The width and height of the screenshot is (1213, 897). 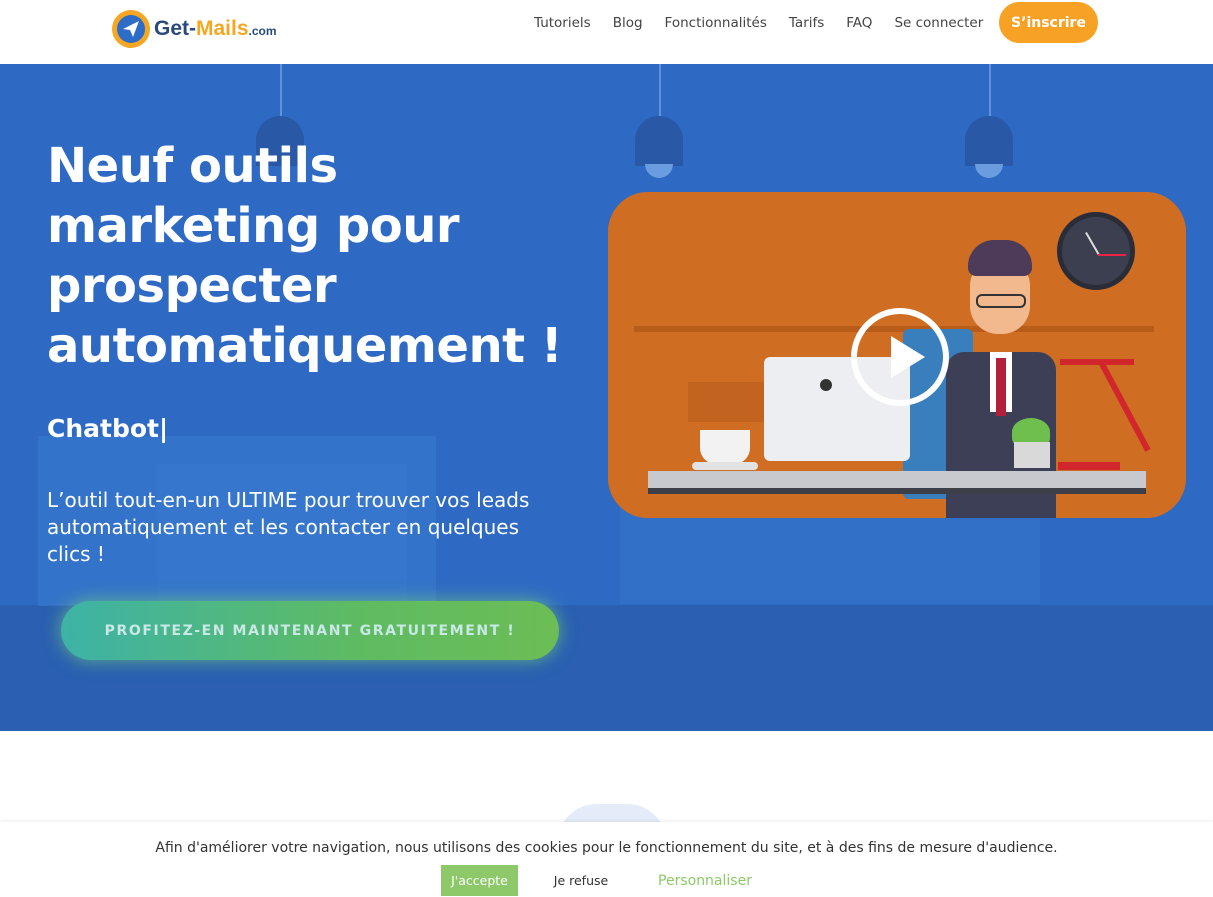 I want to click on desk-illustration, so click(x=897, y=480).